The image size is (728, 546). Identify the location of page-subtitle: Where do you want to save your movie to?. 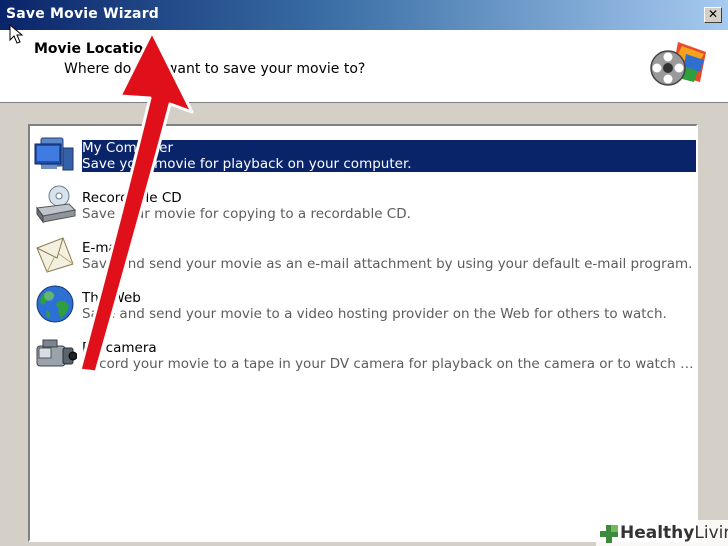
(215, 69).